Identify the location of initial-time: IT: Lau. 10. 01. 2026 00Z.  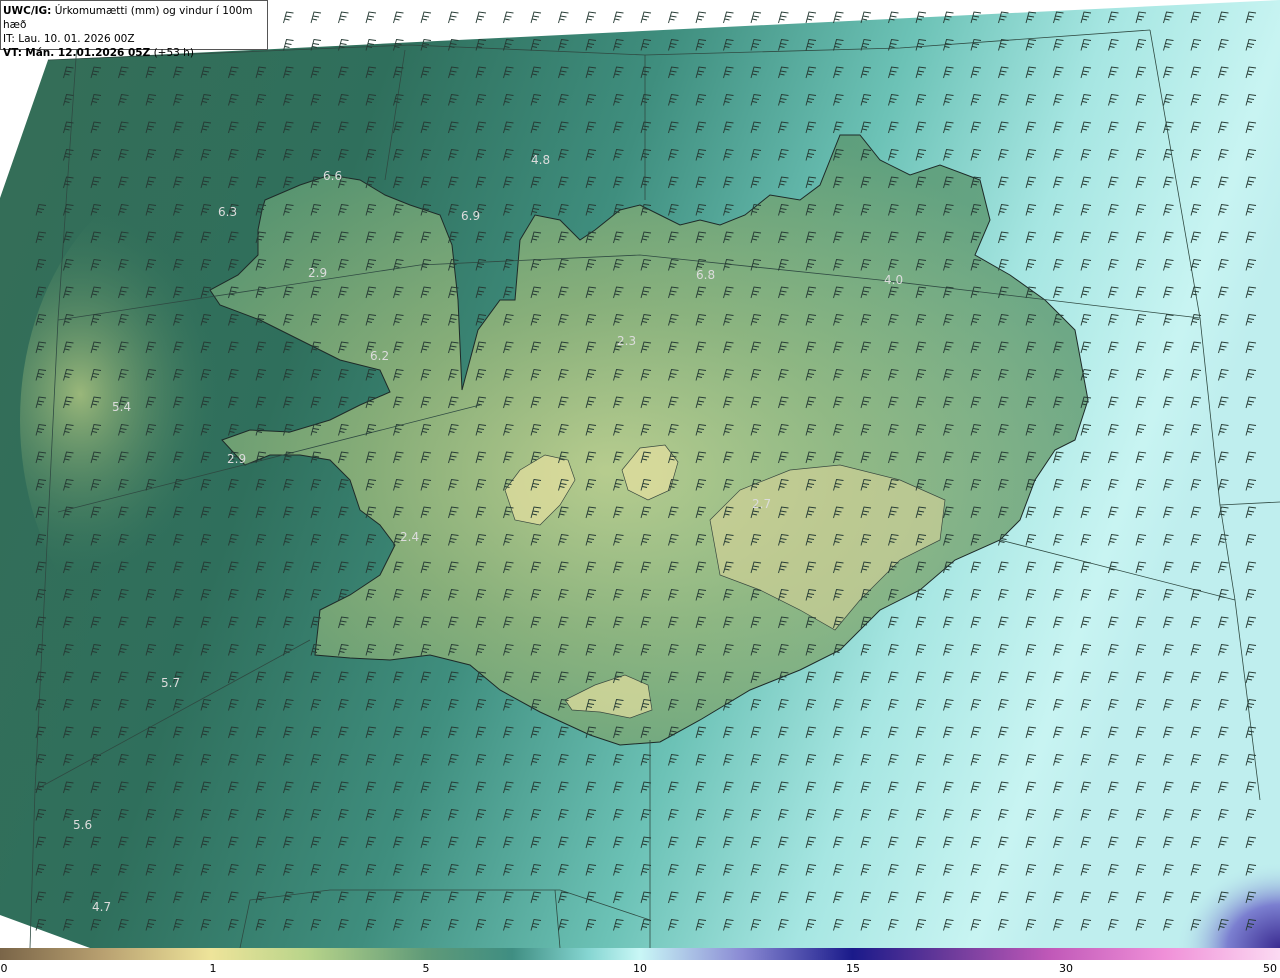
(69, 39).